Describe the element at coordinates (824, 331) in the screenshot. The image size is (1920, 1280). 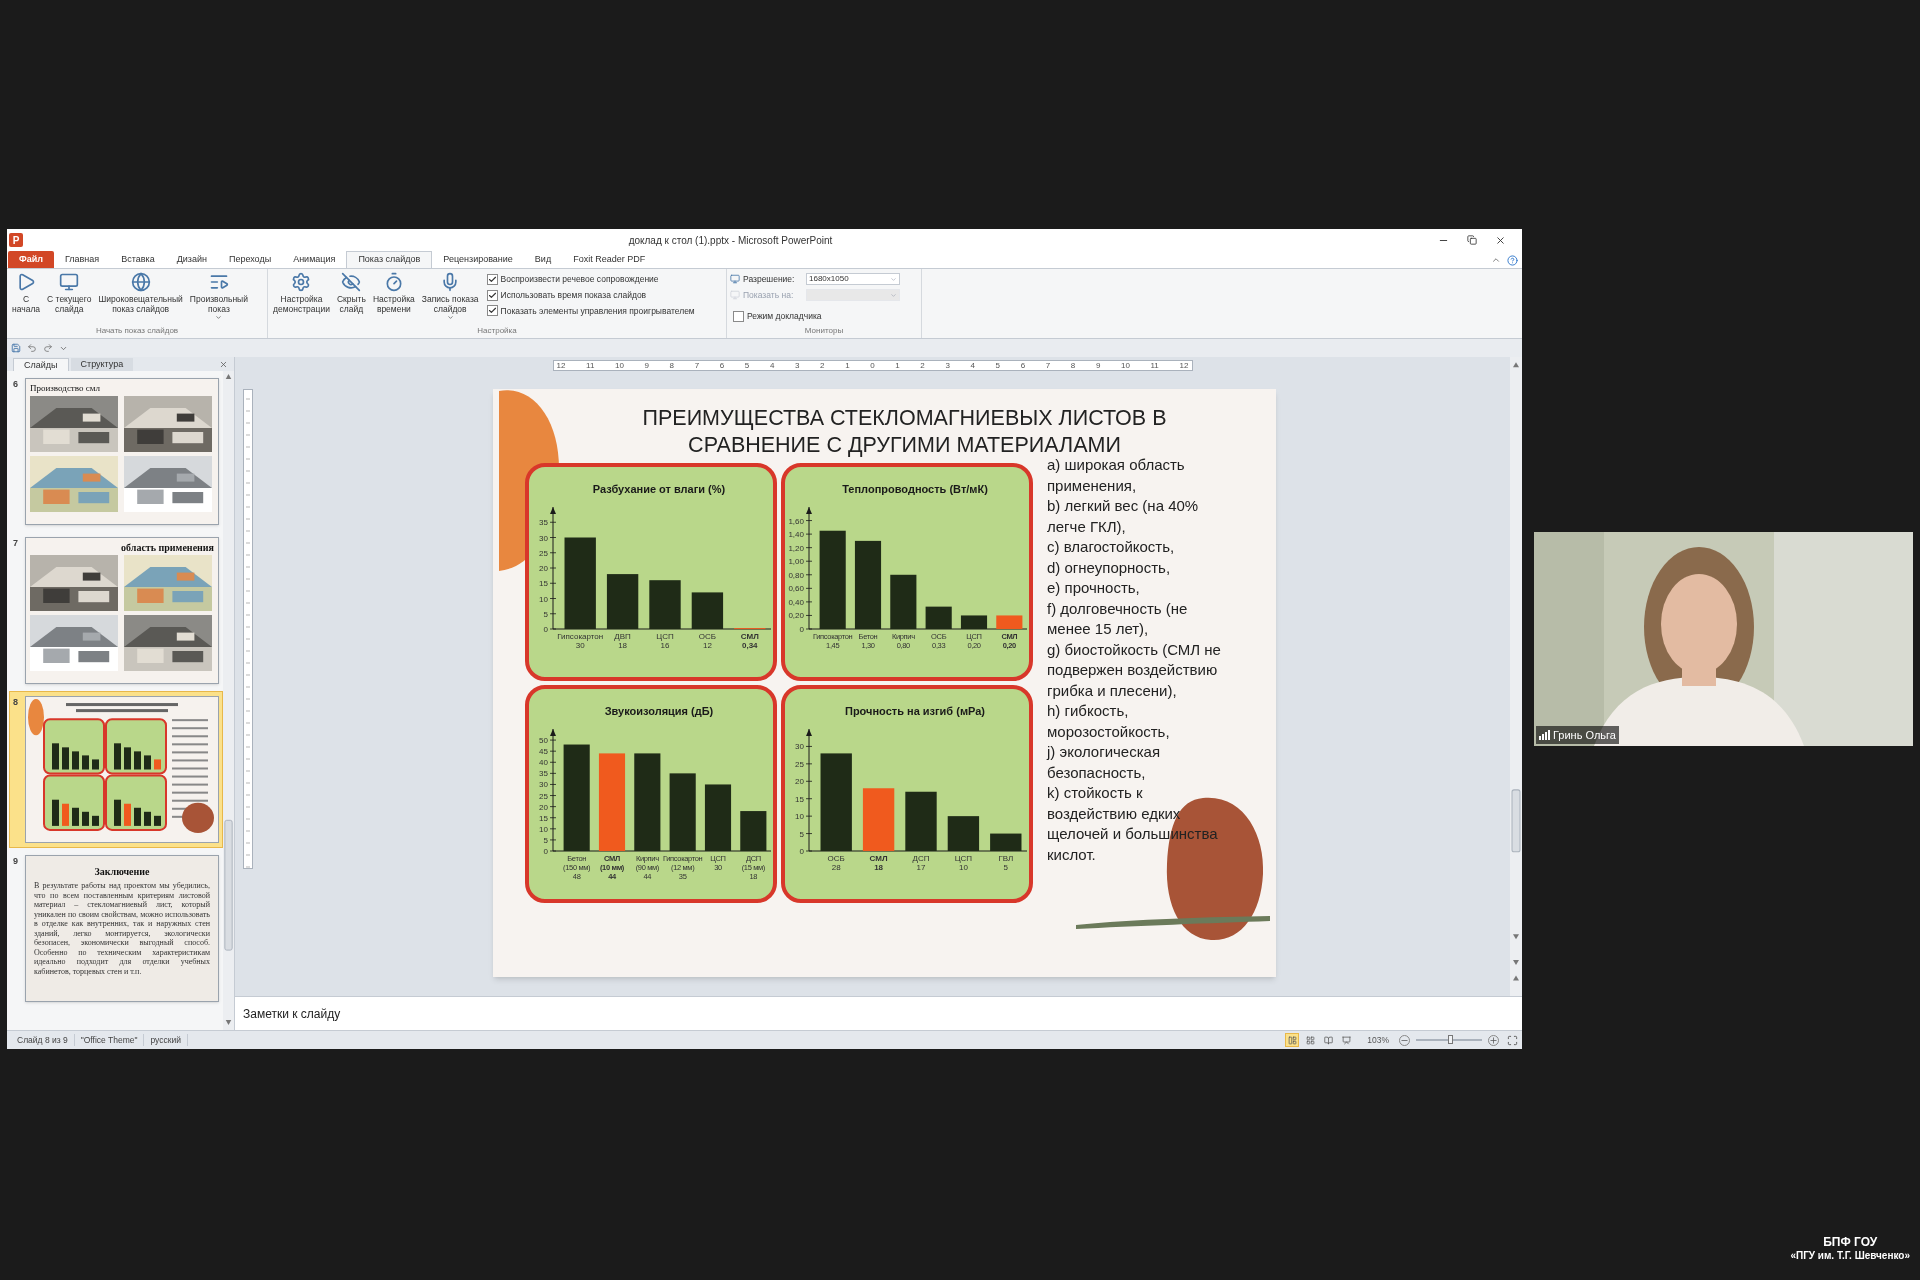
I see `group-label: Мониторы` at that location.